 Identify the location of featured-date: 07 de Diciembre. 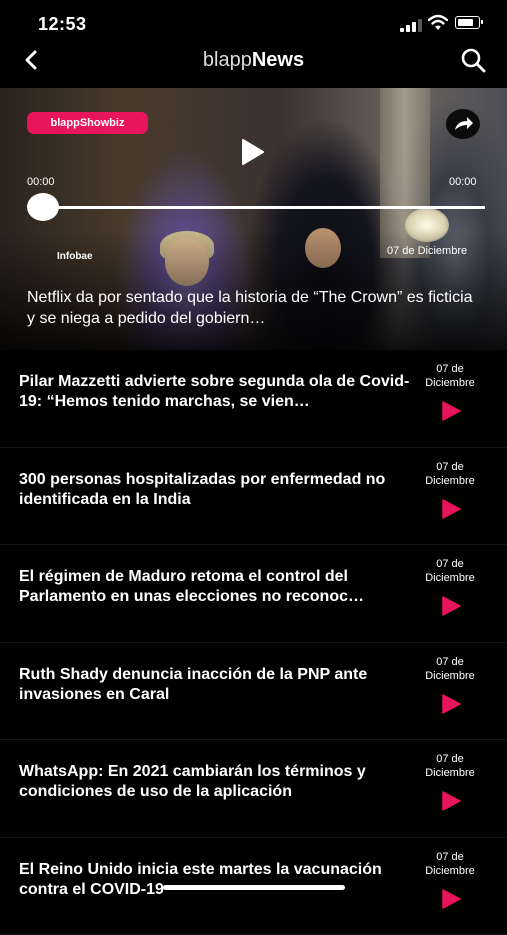
(427, 251).